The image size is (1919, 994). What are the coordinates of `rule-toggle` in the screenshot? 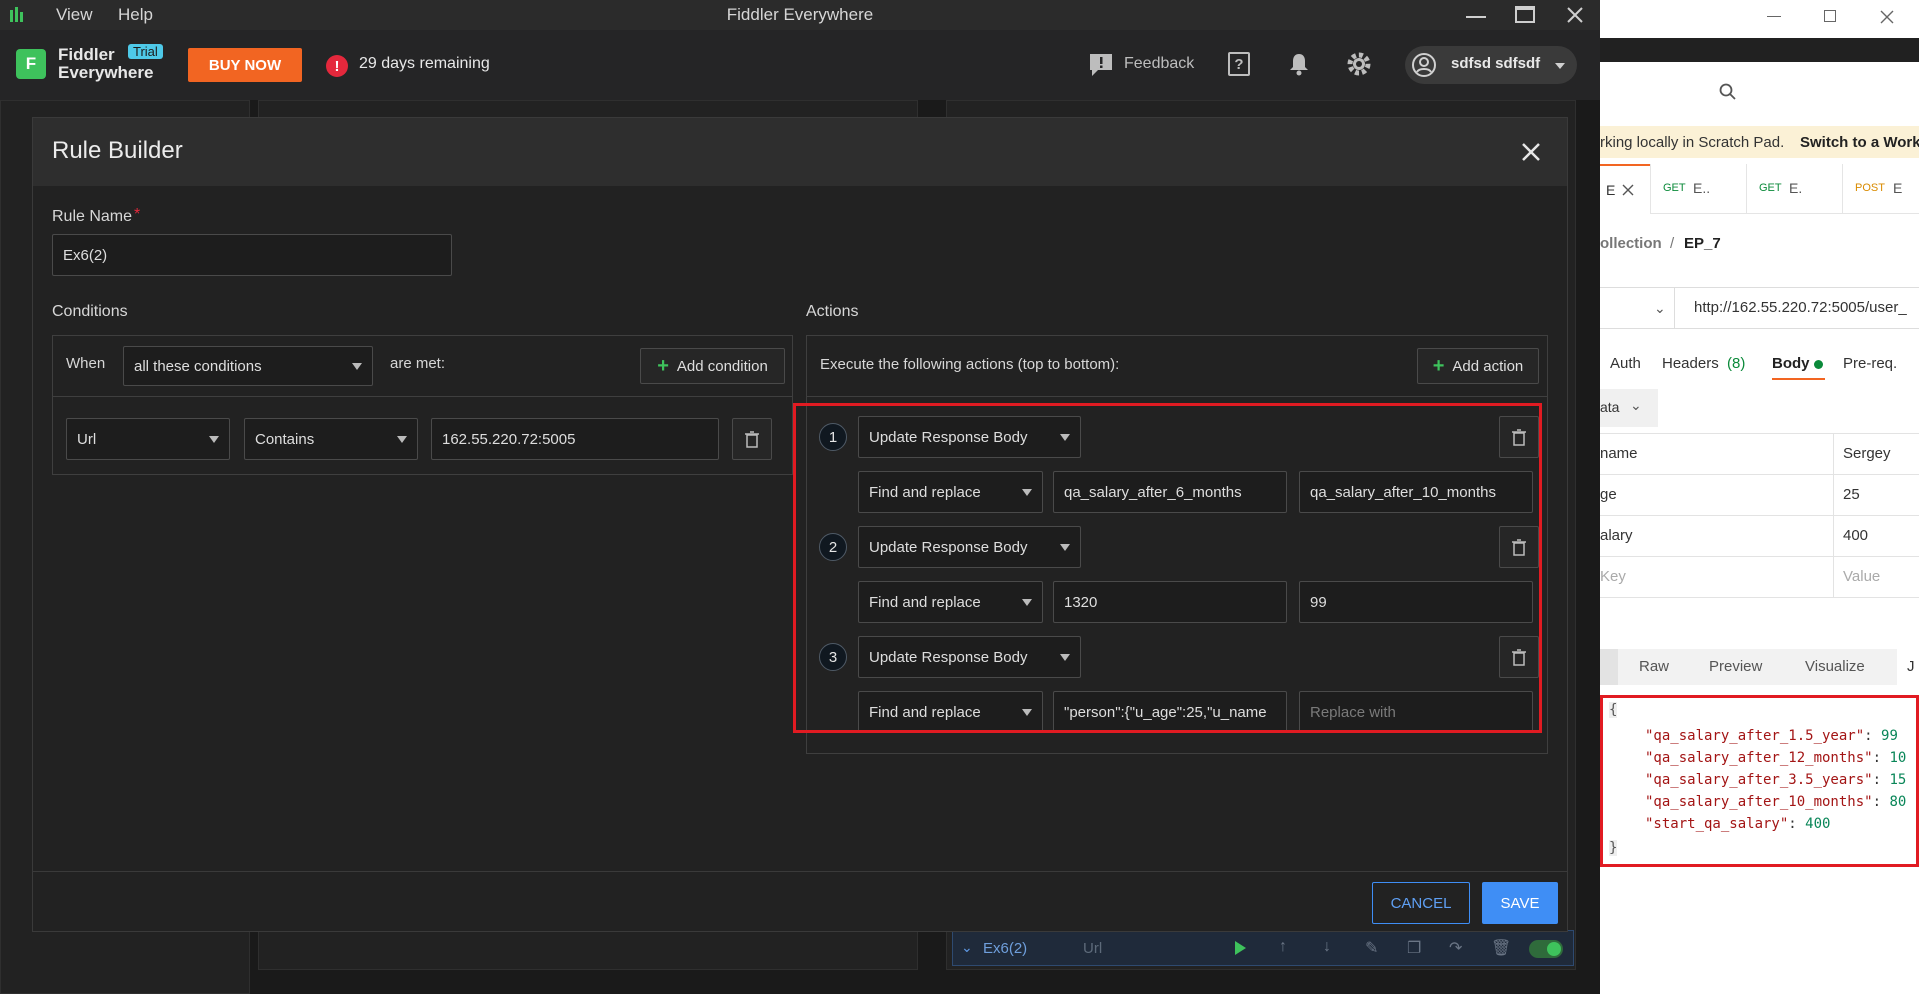 It's located at (1546, 949).